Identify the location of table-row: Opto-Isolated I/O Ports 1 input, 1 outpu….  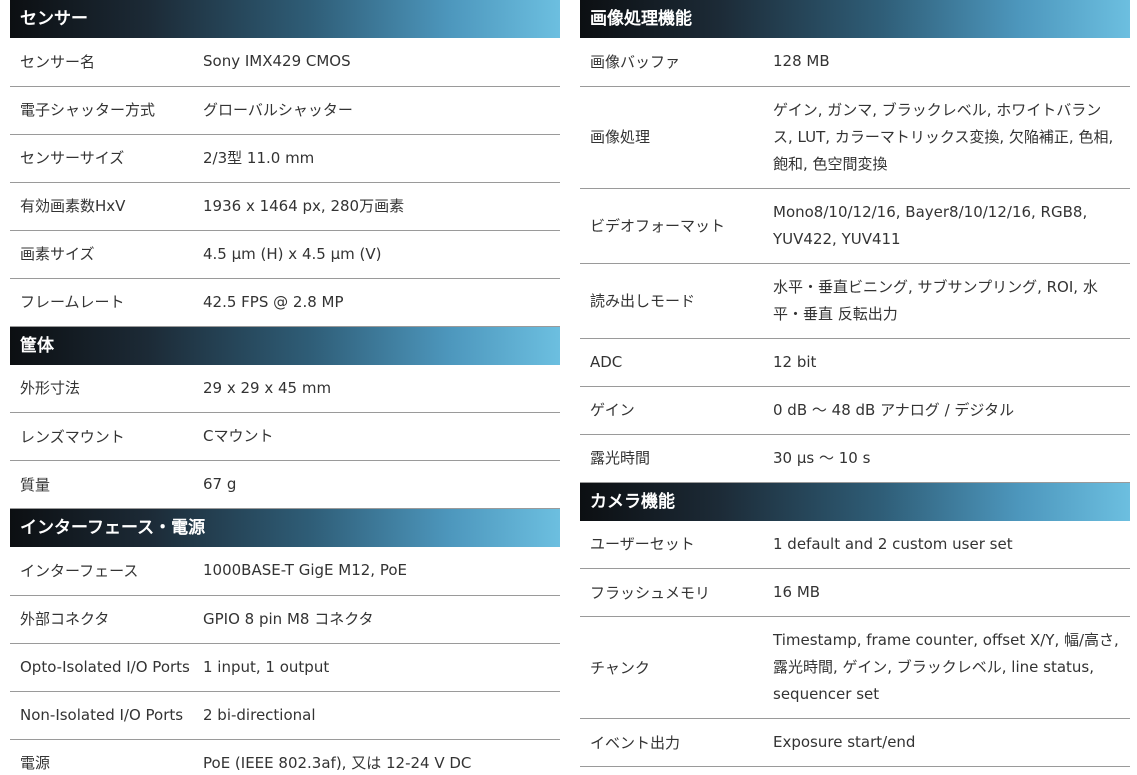
(285, 667).